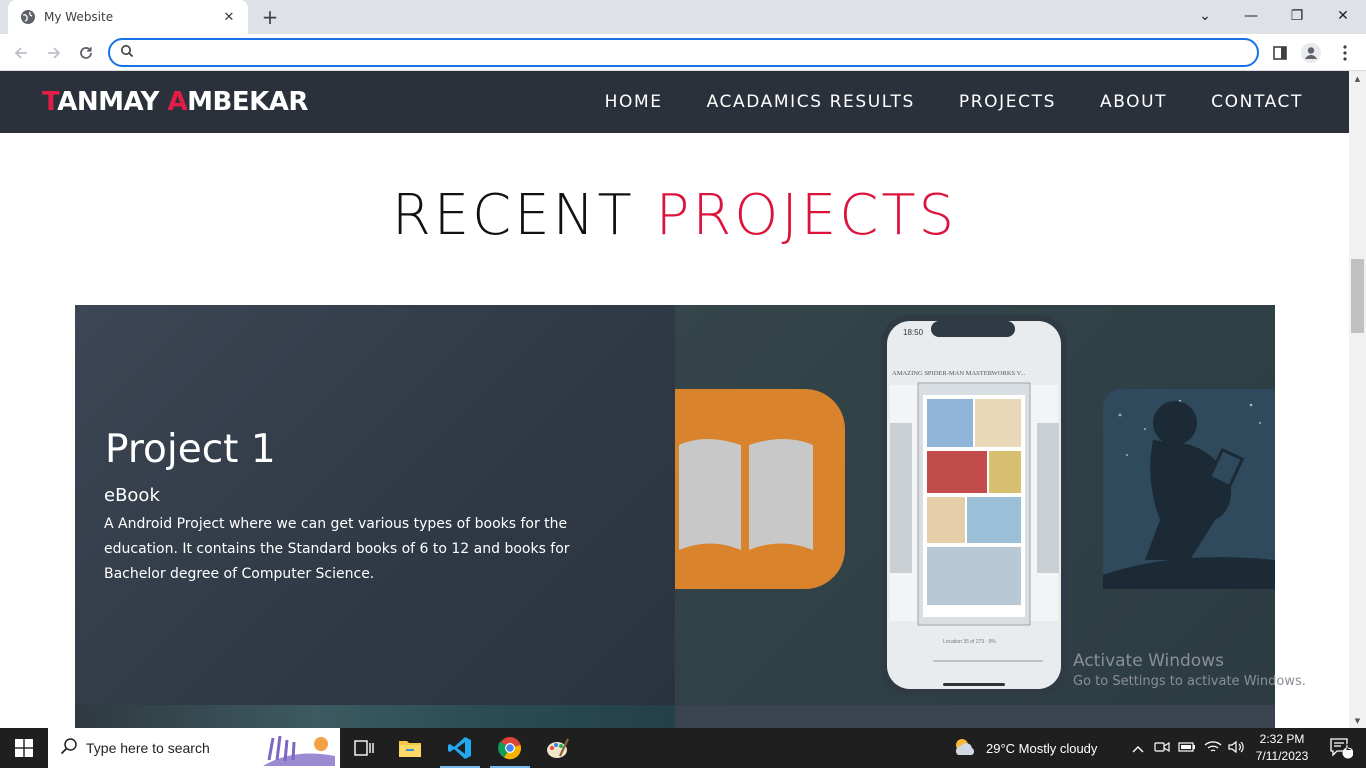  What do you see at coordinates (1280, 53) in the screenshot?
I see `side-panel-icon` at bounding box center [1280, 53].